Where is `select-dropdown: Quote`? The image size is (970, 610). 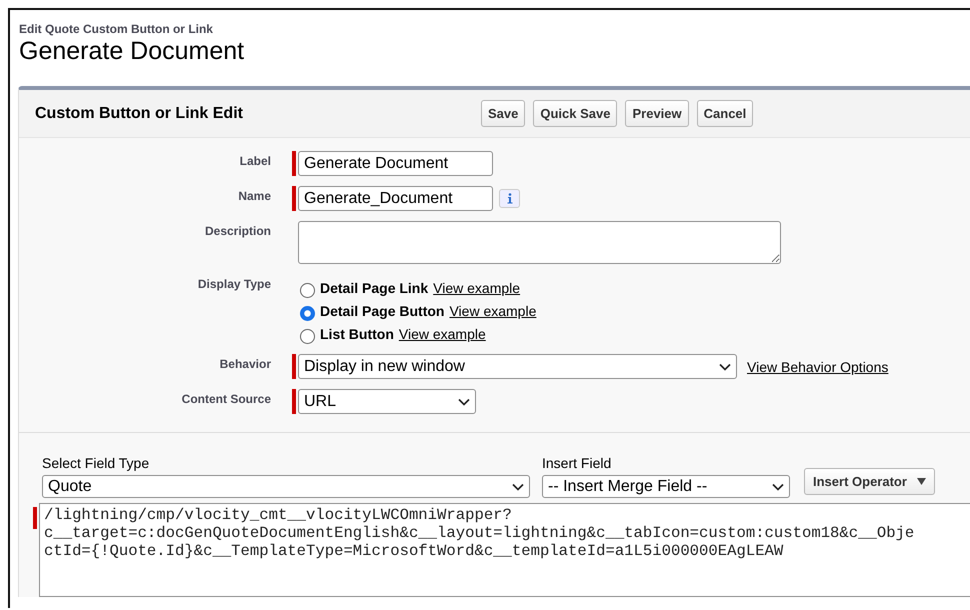 select-dropdown: Quote is located at coordinates (286, 486).